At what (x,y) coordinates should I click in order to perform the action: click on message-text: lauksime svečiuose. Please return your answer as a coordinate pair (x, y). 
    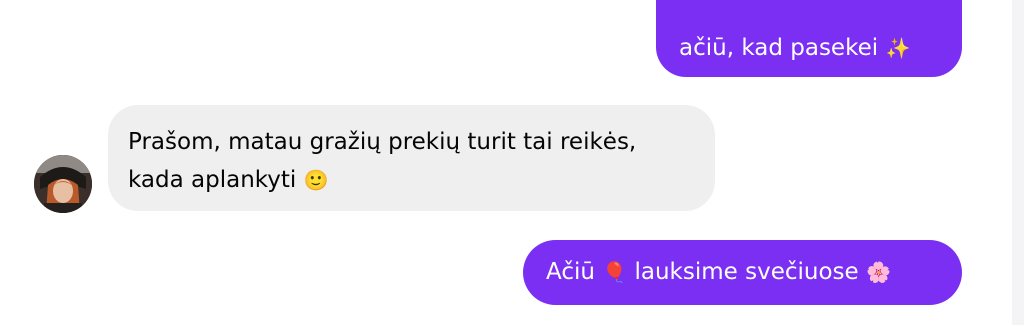
    Looking at the image, I should click on (746, 272).